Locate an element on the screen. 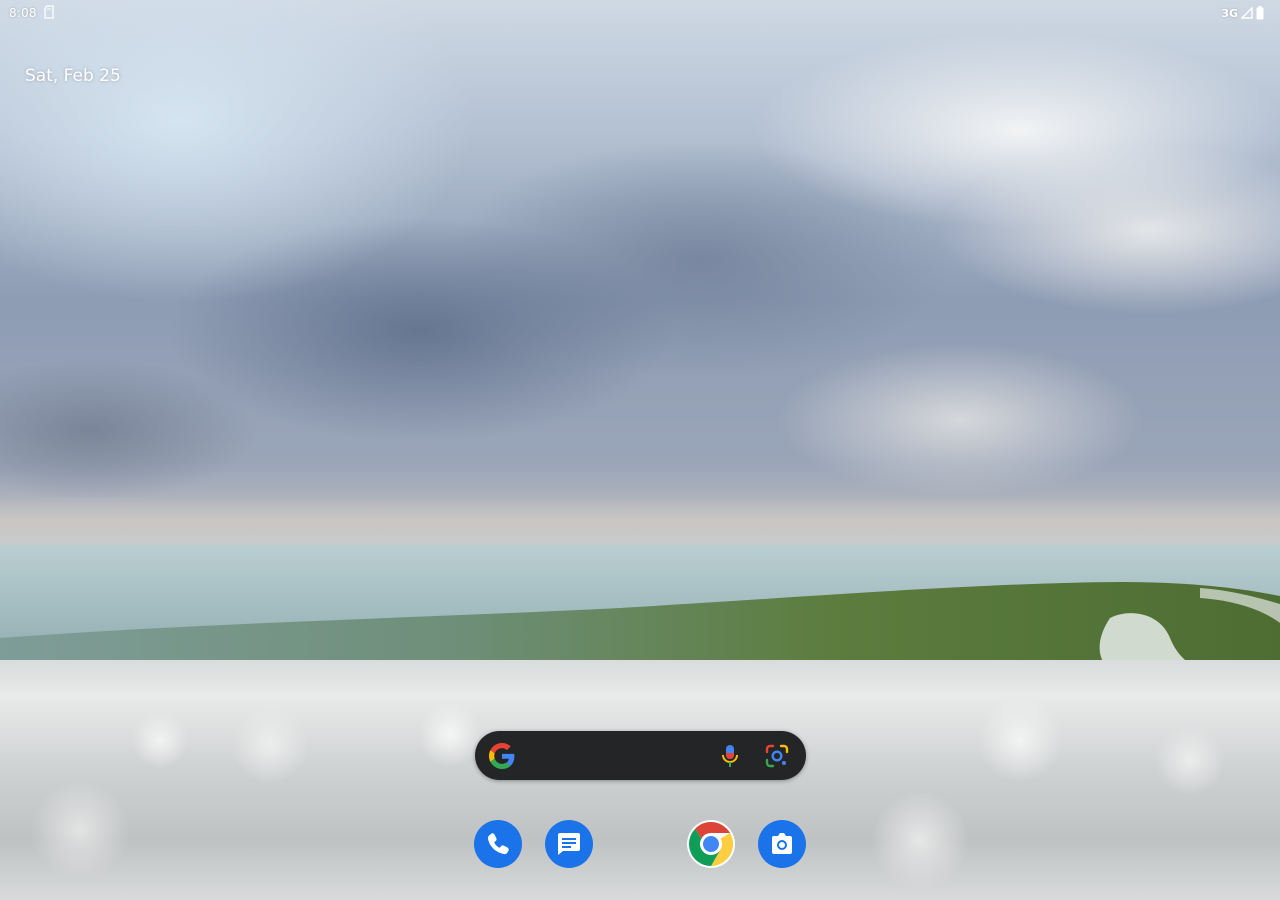  google-g-icon is located at coordinates (502, 756).